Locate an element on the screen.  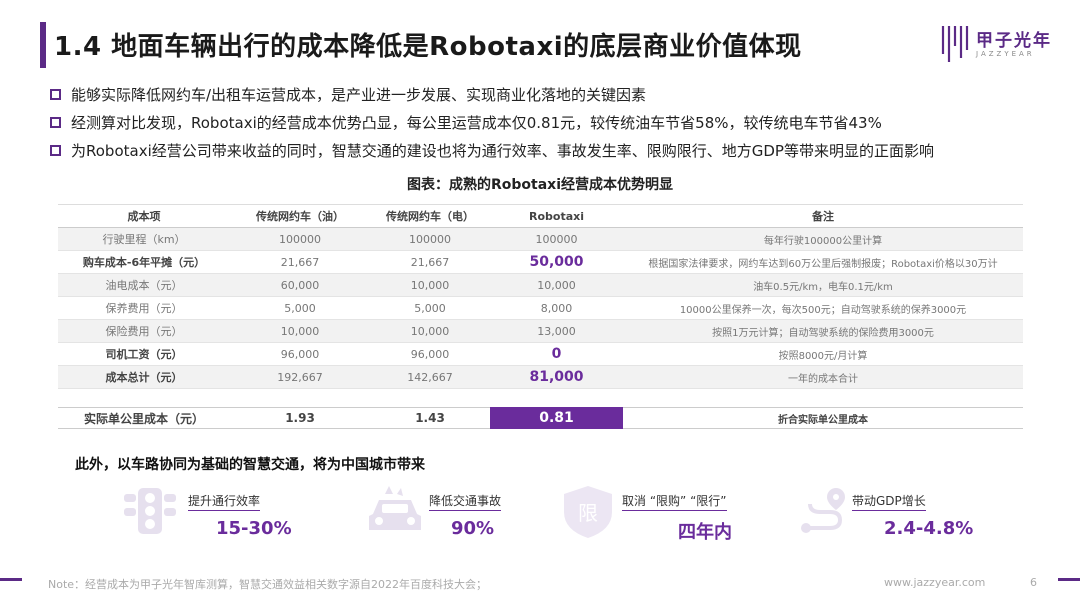
table-cell: 按照8000元/月计算 is located at coordinates (823, 356).